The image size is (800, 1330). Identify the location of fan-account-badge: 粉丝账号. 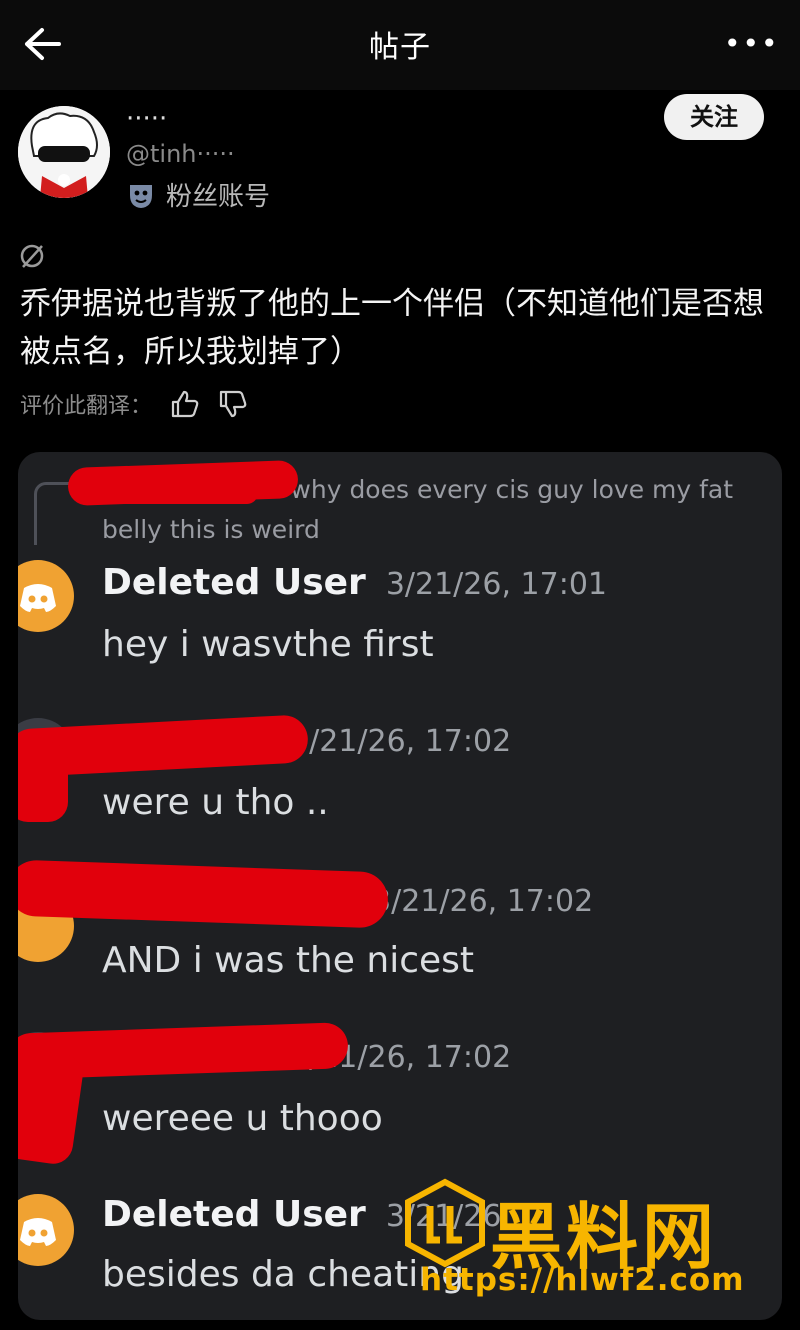
(198, 194).